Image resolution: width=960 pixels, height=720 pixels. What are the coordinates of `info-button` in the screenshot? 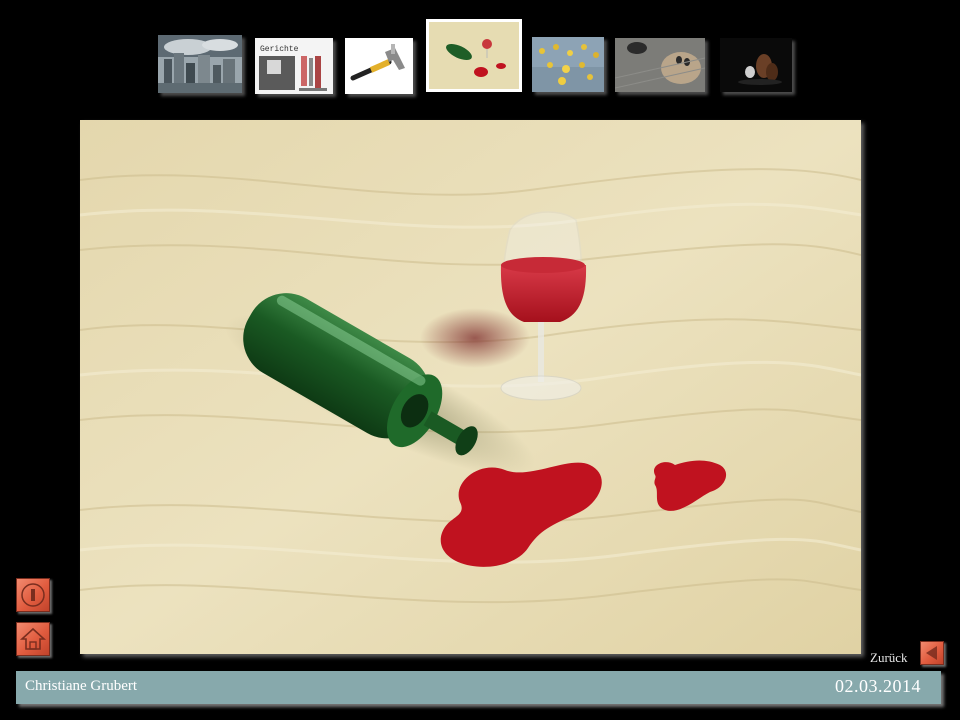 It's located at (33, 595).